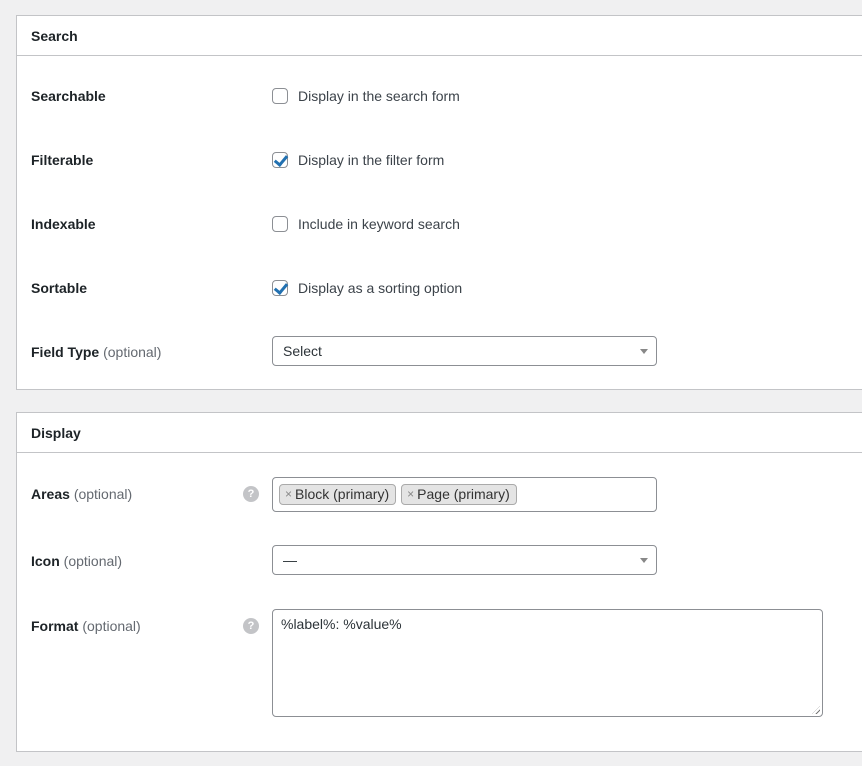 This screenshot has width=862, height=766. Describe the element at coordinates (371, 160) in the screenshot. I see `filterable-checkbox-label: Display in the filter form` at that location.